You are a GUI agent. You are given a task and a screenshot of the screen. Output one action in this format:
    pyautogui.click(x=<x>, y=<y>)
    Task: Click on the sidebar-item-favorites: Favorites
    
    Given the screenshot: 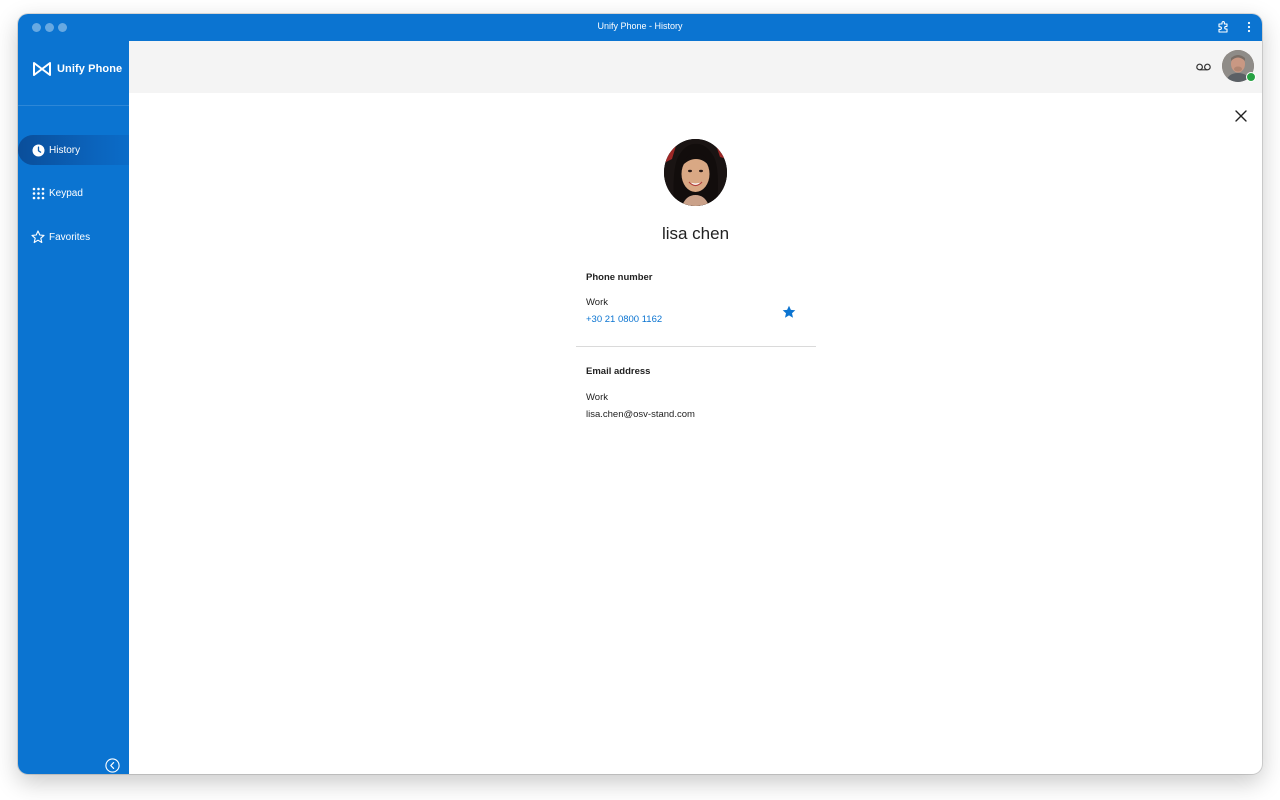 What is the action you would take?
    pyautogui.click(x=73, y=237)
    